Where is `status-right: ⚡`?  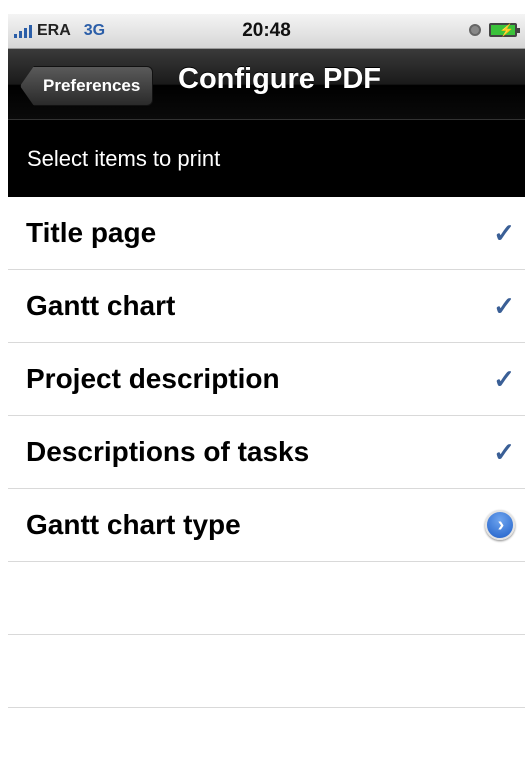
status-right: ⚡ is located at coordinates (494, 30).